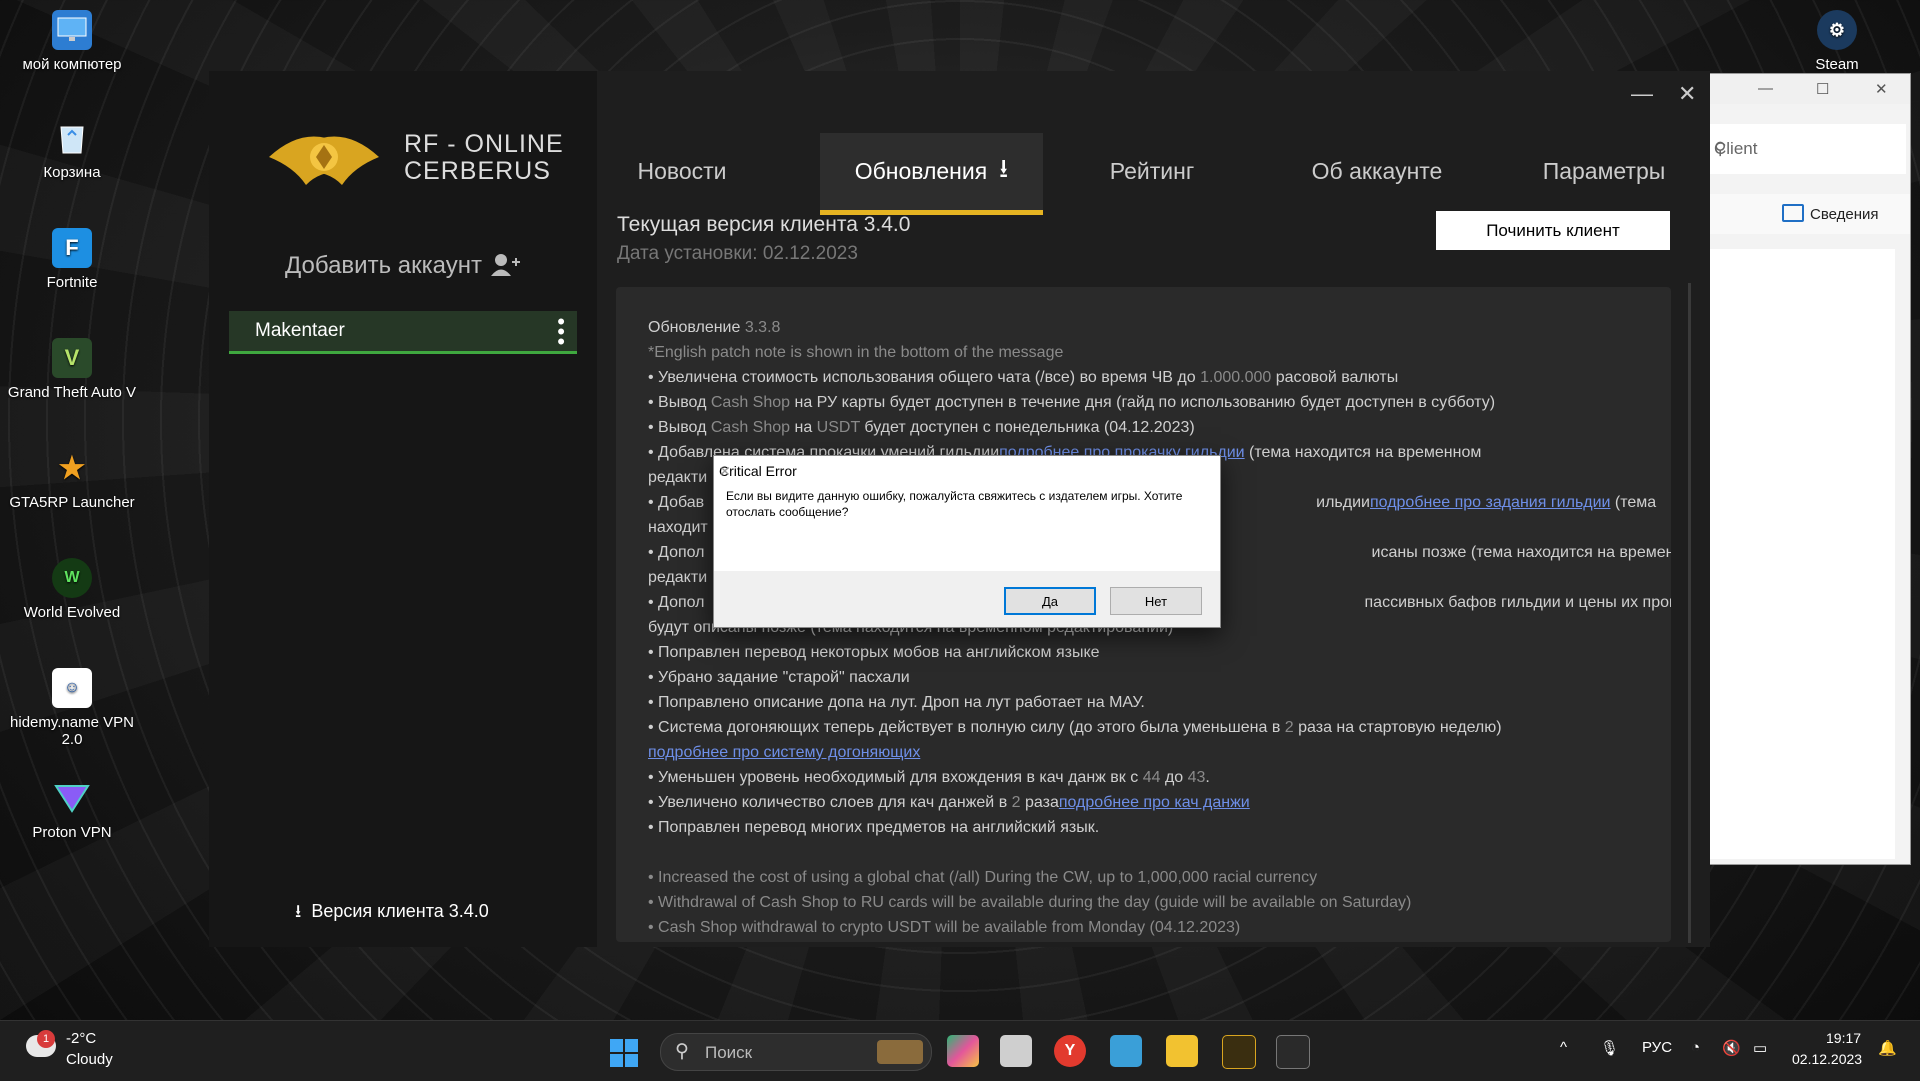  Describe the element at coordinates (72, 468) in the screenshot. I see `gta5rp-icon: ★` at that location.